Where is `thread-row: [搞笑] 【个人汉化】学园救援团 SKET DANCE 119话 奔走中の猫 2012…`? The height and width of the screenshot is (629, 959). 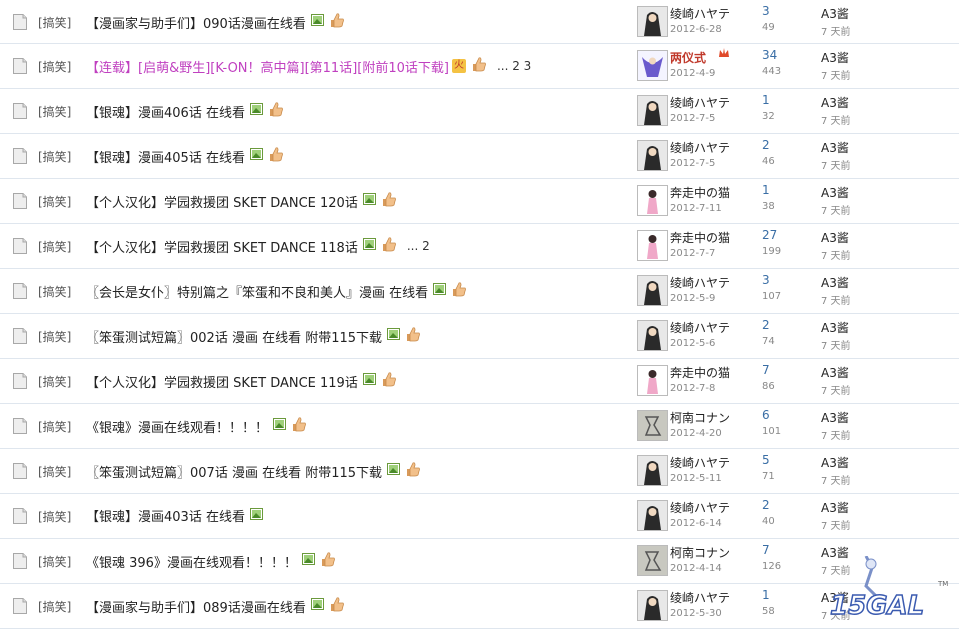
thread-row: [搞笑] 【个人汉化】学园救援团 SKET DANCE 119话 奔走中の猫 2012… is located at coordinates (479, 381).